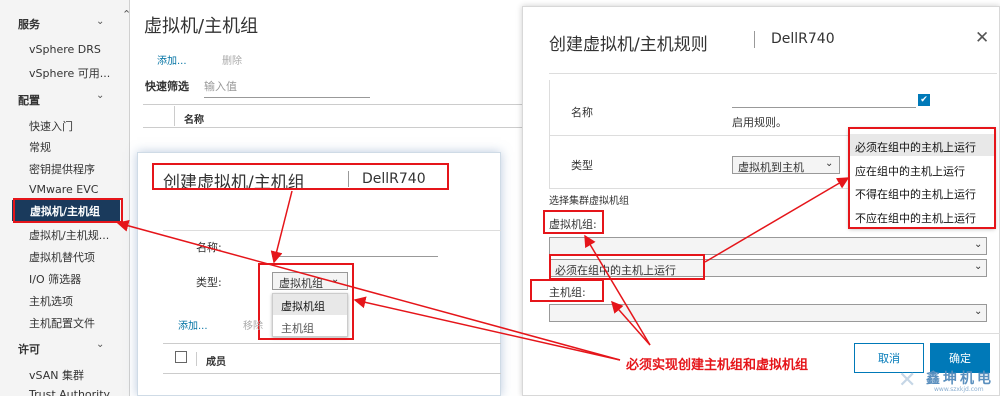 The image size is (1000, 396). I want to click on arrow-to-dropdown, so click(487, 328).